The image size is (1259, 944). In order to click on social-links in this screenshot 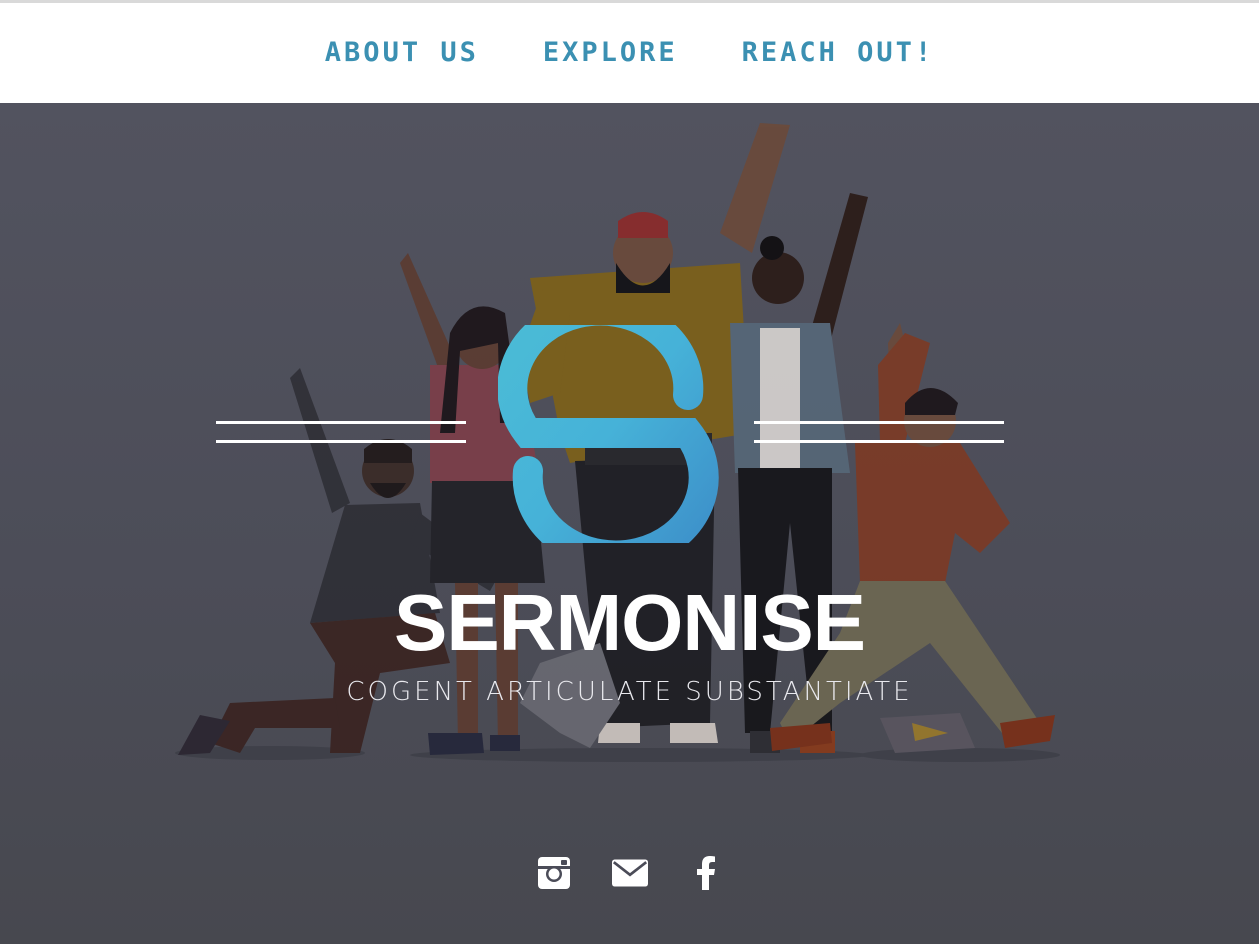, I will do `click(629, 873)`.